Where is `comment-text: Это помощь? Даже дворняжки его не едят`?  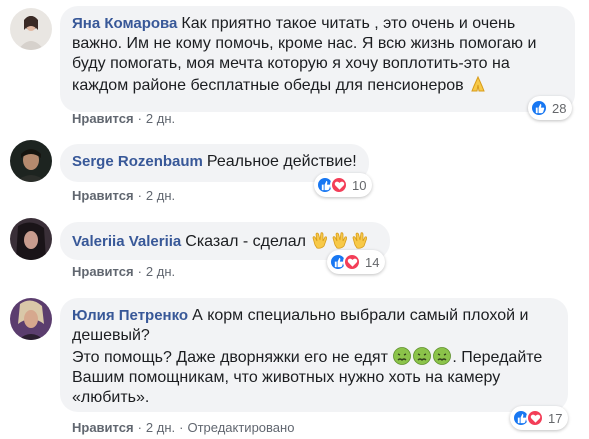
comment-text: Это помощь? Даже дворняжки его не едят is located at coordinates (230, 357).